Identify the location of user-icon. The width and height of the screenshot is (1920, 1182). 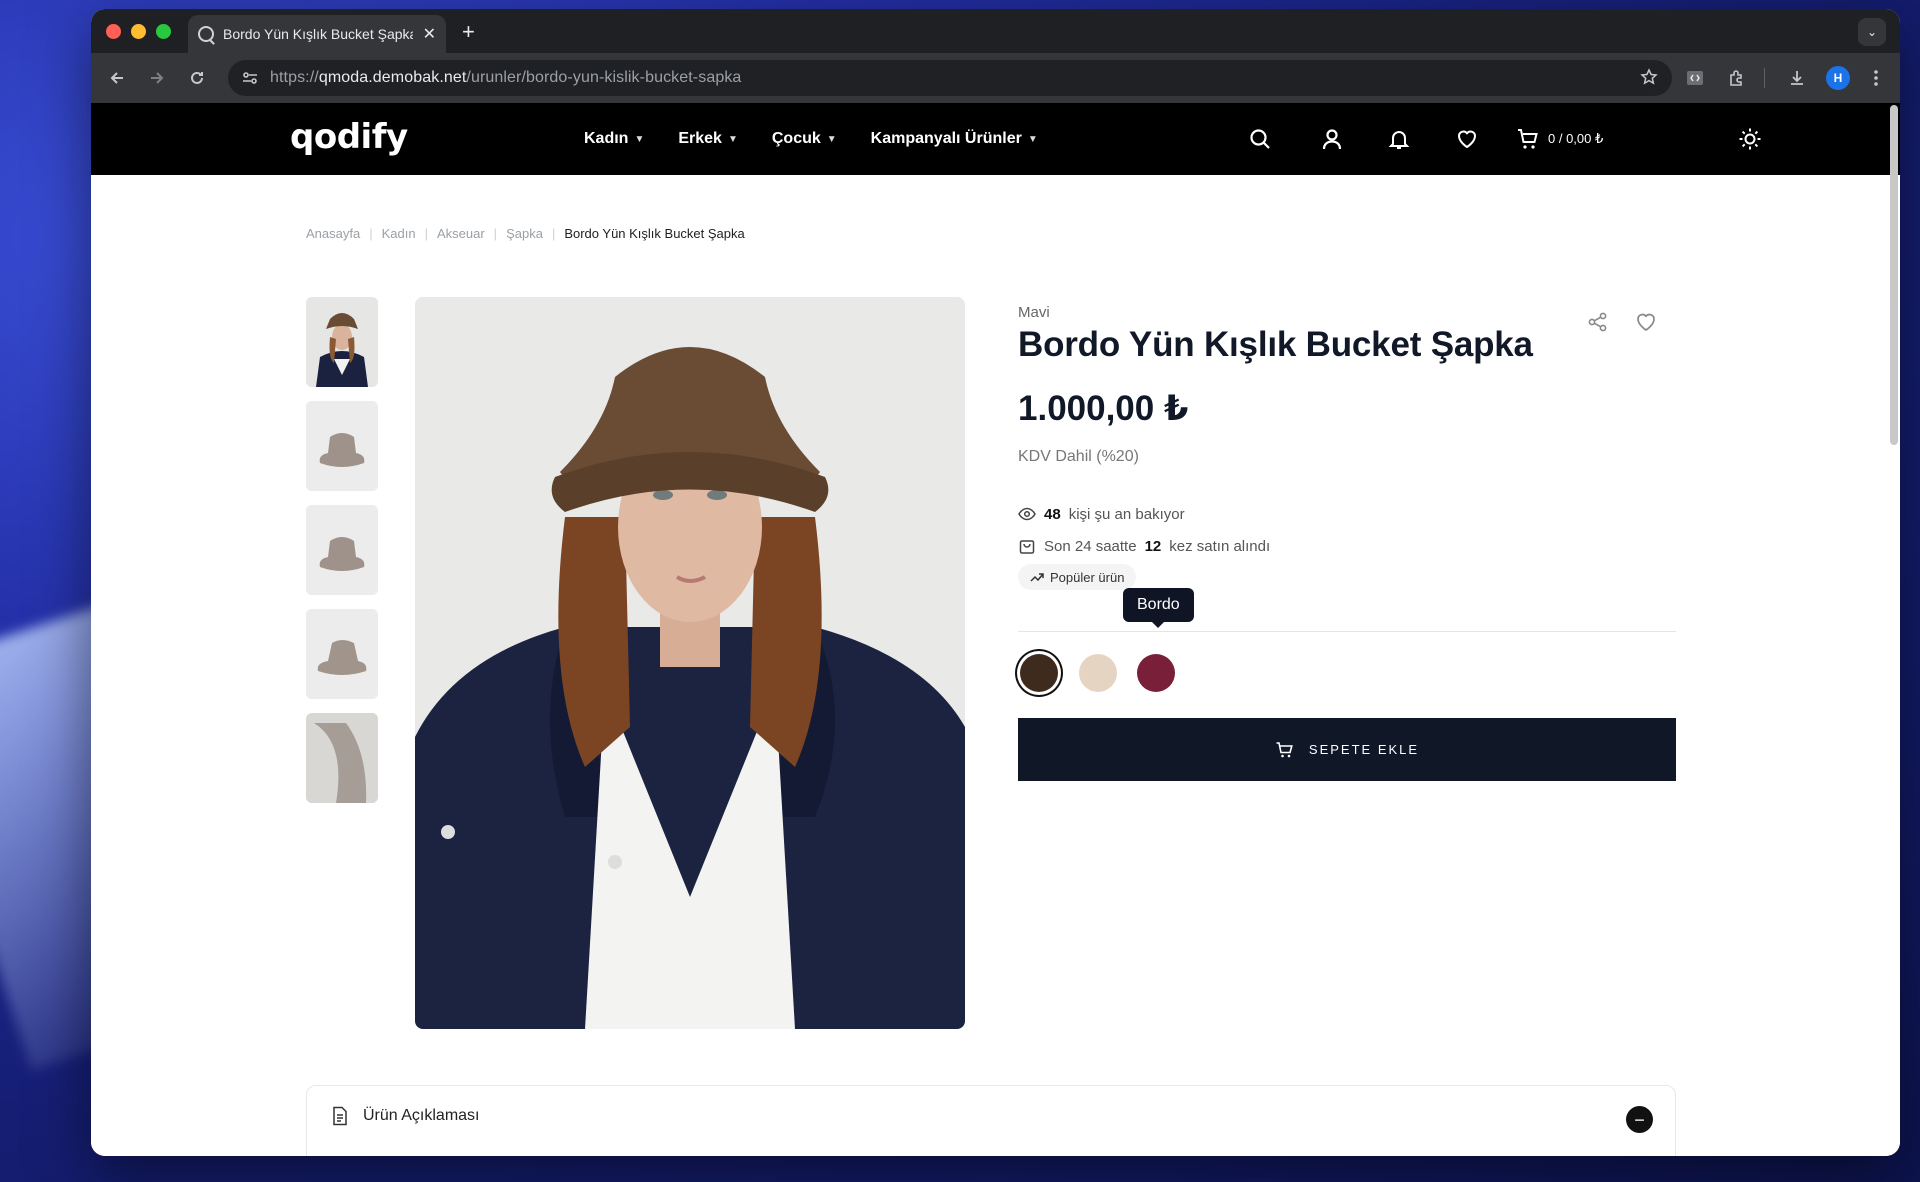
(1332, 139).